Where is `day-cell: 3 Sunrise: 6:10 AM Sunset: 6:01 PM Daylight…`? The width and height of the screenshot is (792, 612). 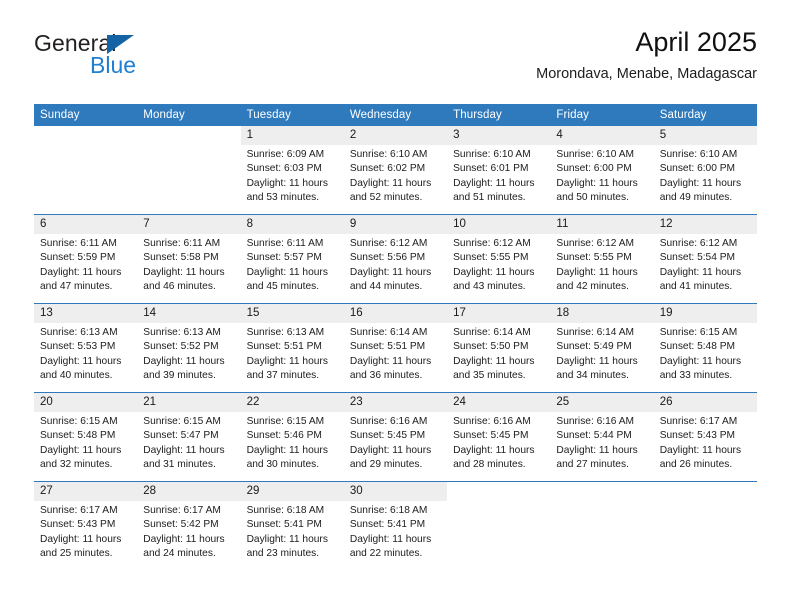 day-cell: 3 Sunrise: 6:10 AM Sunset: 6:01 PM Daylight… is located at coordinates (499, 170).